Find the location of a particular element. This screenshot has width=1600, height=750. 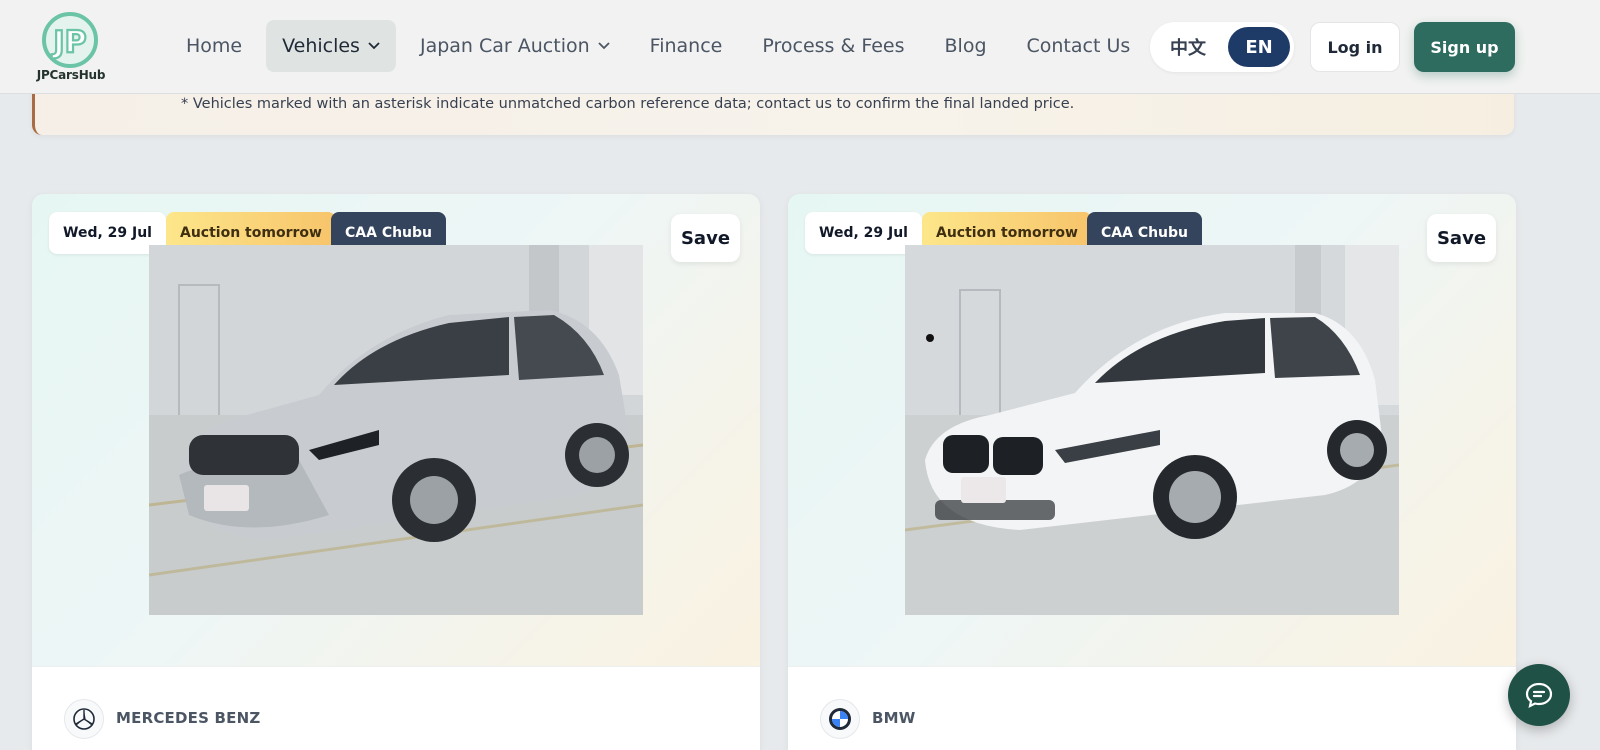

nav-process-label: Process & Fees is located at coordinates (833, 46).